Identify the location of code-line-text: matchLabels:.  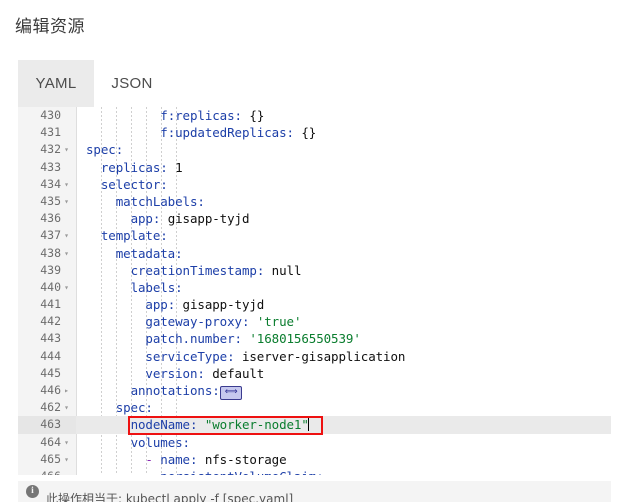
(343, 201).